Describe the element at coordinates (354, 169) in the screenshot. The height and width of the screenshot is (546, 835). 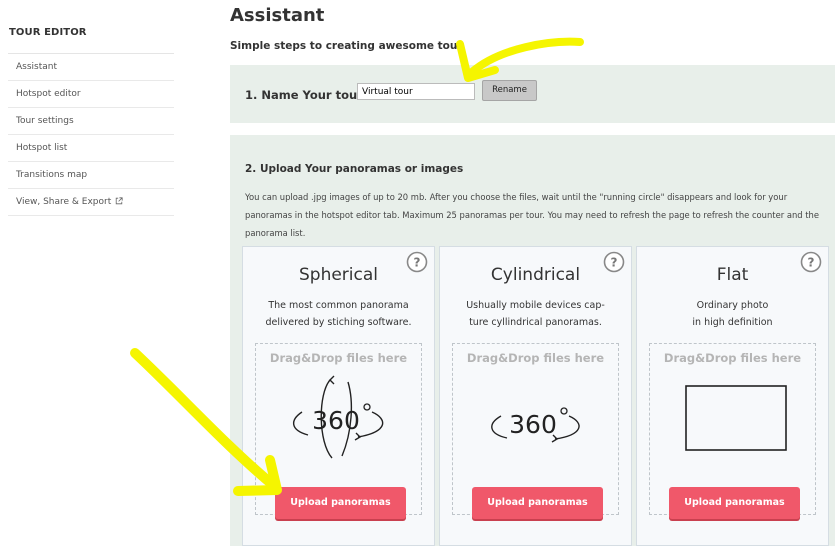
I see `upload-heading: 2. Upload Your panoramas or images` at that location.